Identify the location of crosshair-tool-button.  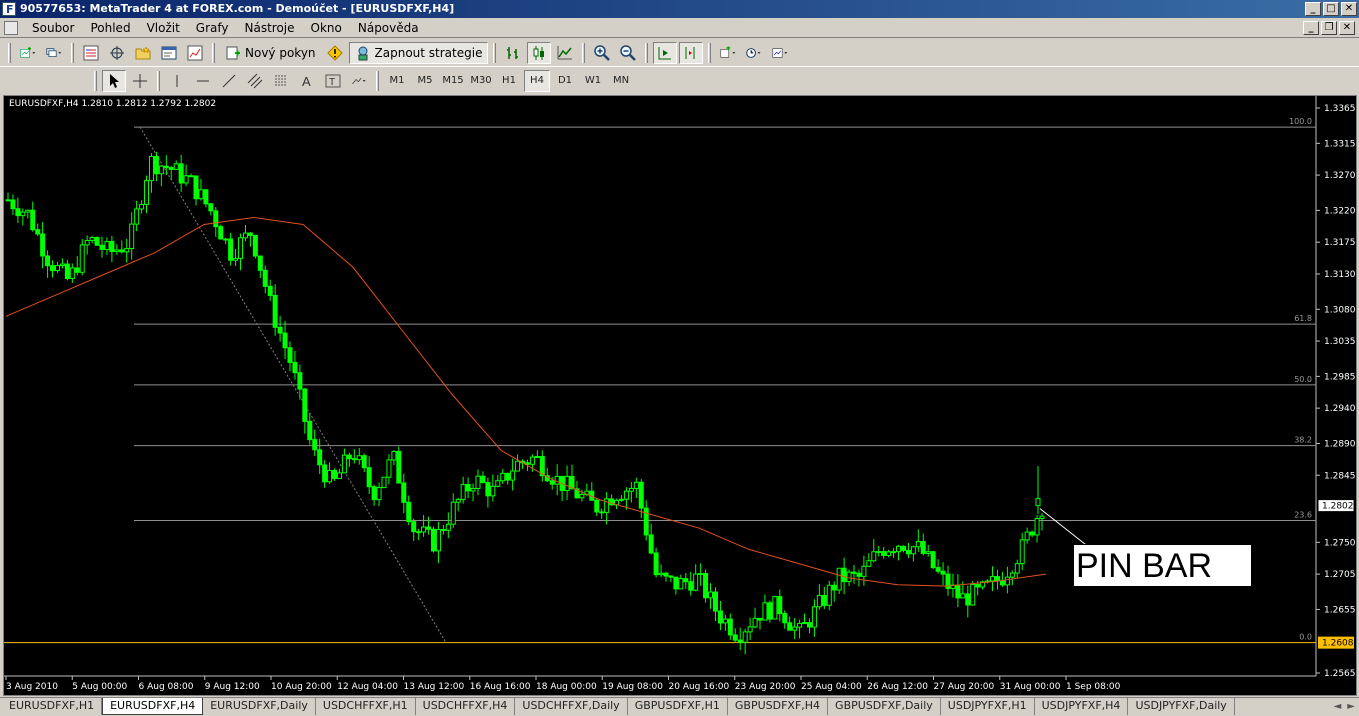
(140, 81).